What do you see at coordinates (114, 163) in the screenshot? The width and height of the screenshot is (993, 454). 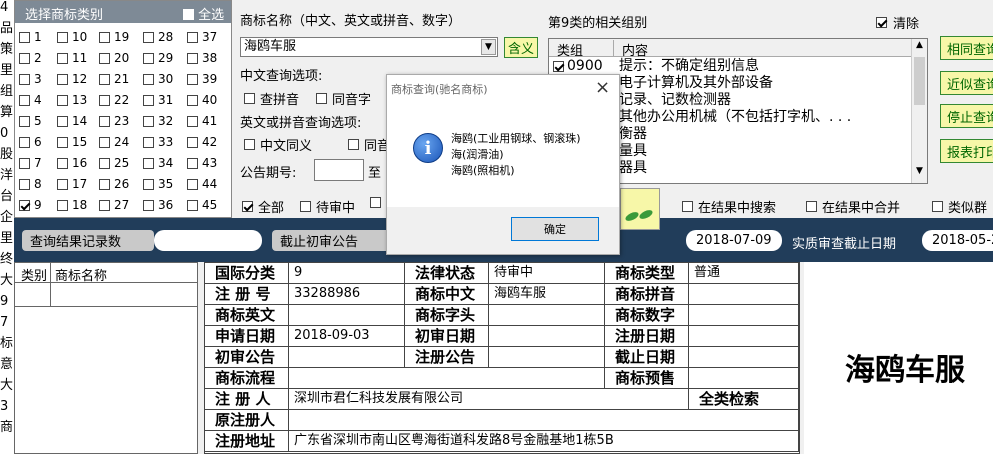 I see `class-checkbox-25: 25` at bounding box center [114, 163].